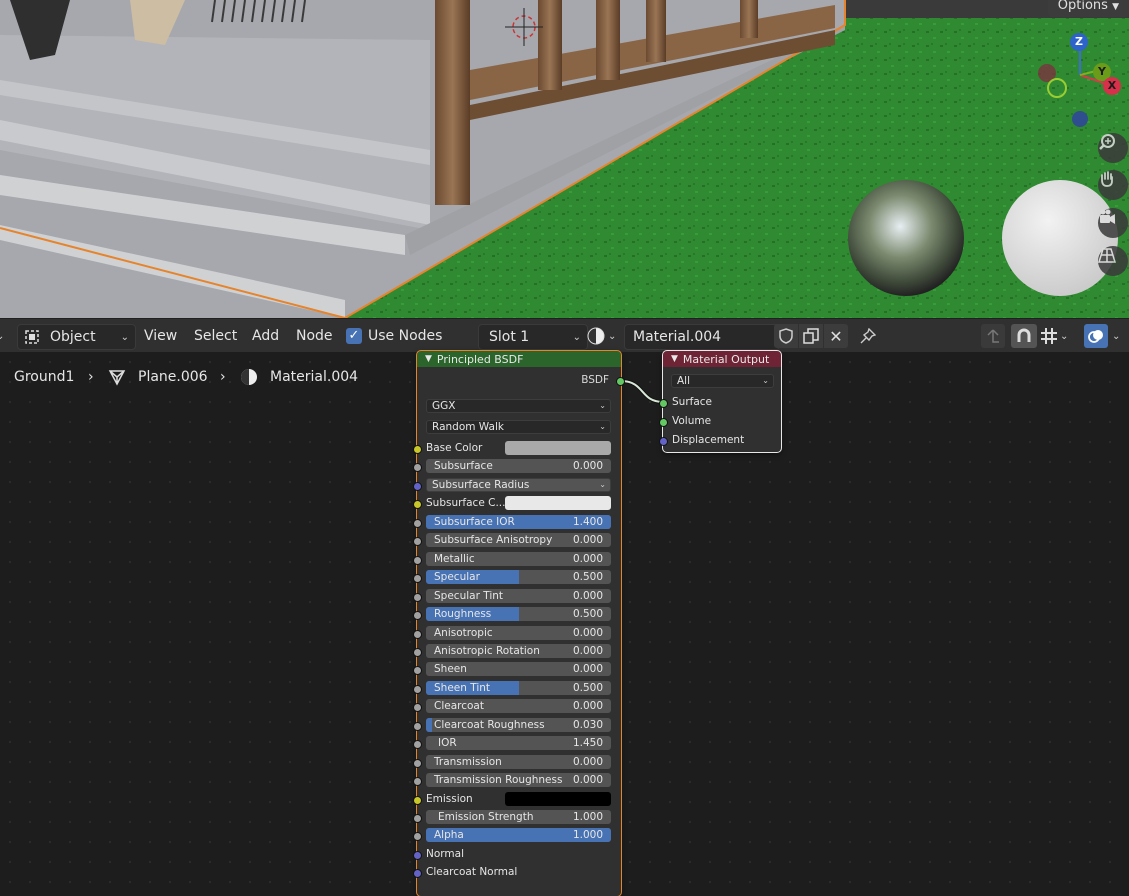 The height and width of the screenshot is (896, 1129). Describe the element at coordinates (558, 448) in the screenshot. I see `base-color-color-swatch` at that location.